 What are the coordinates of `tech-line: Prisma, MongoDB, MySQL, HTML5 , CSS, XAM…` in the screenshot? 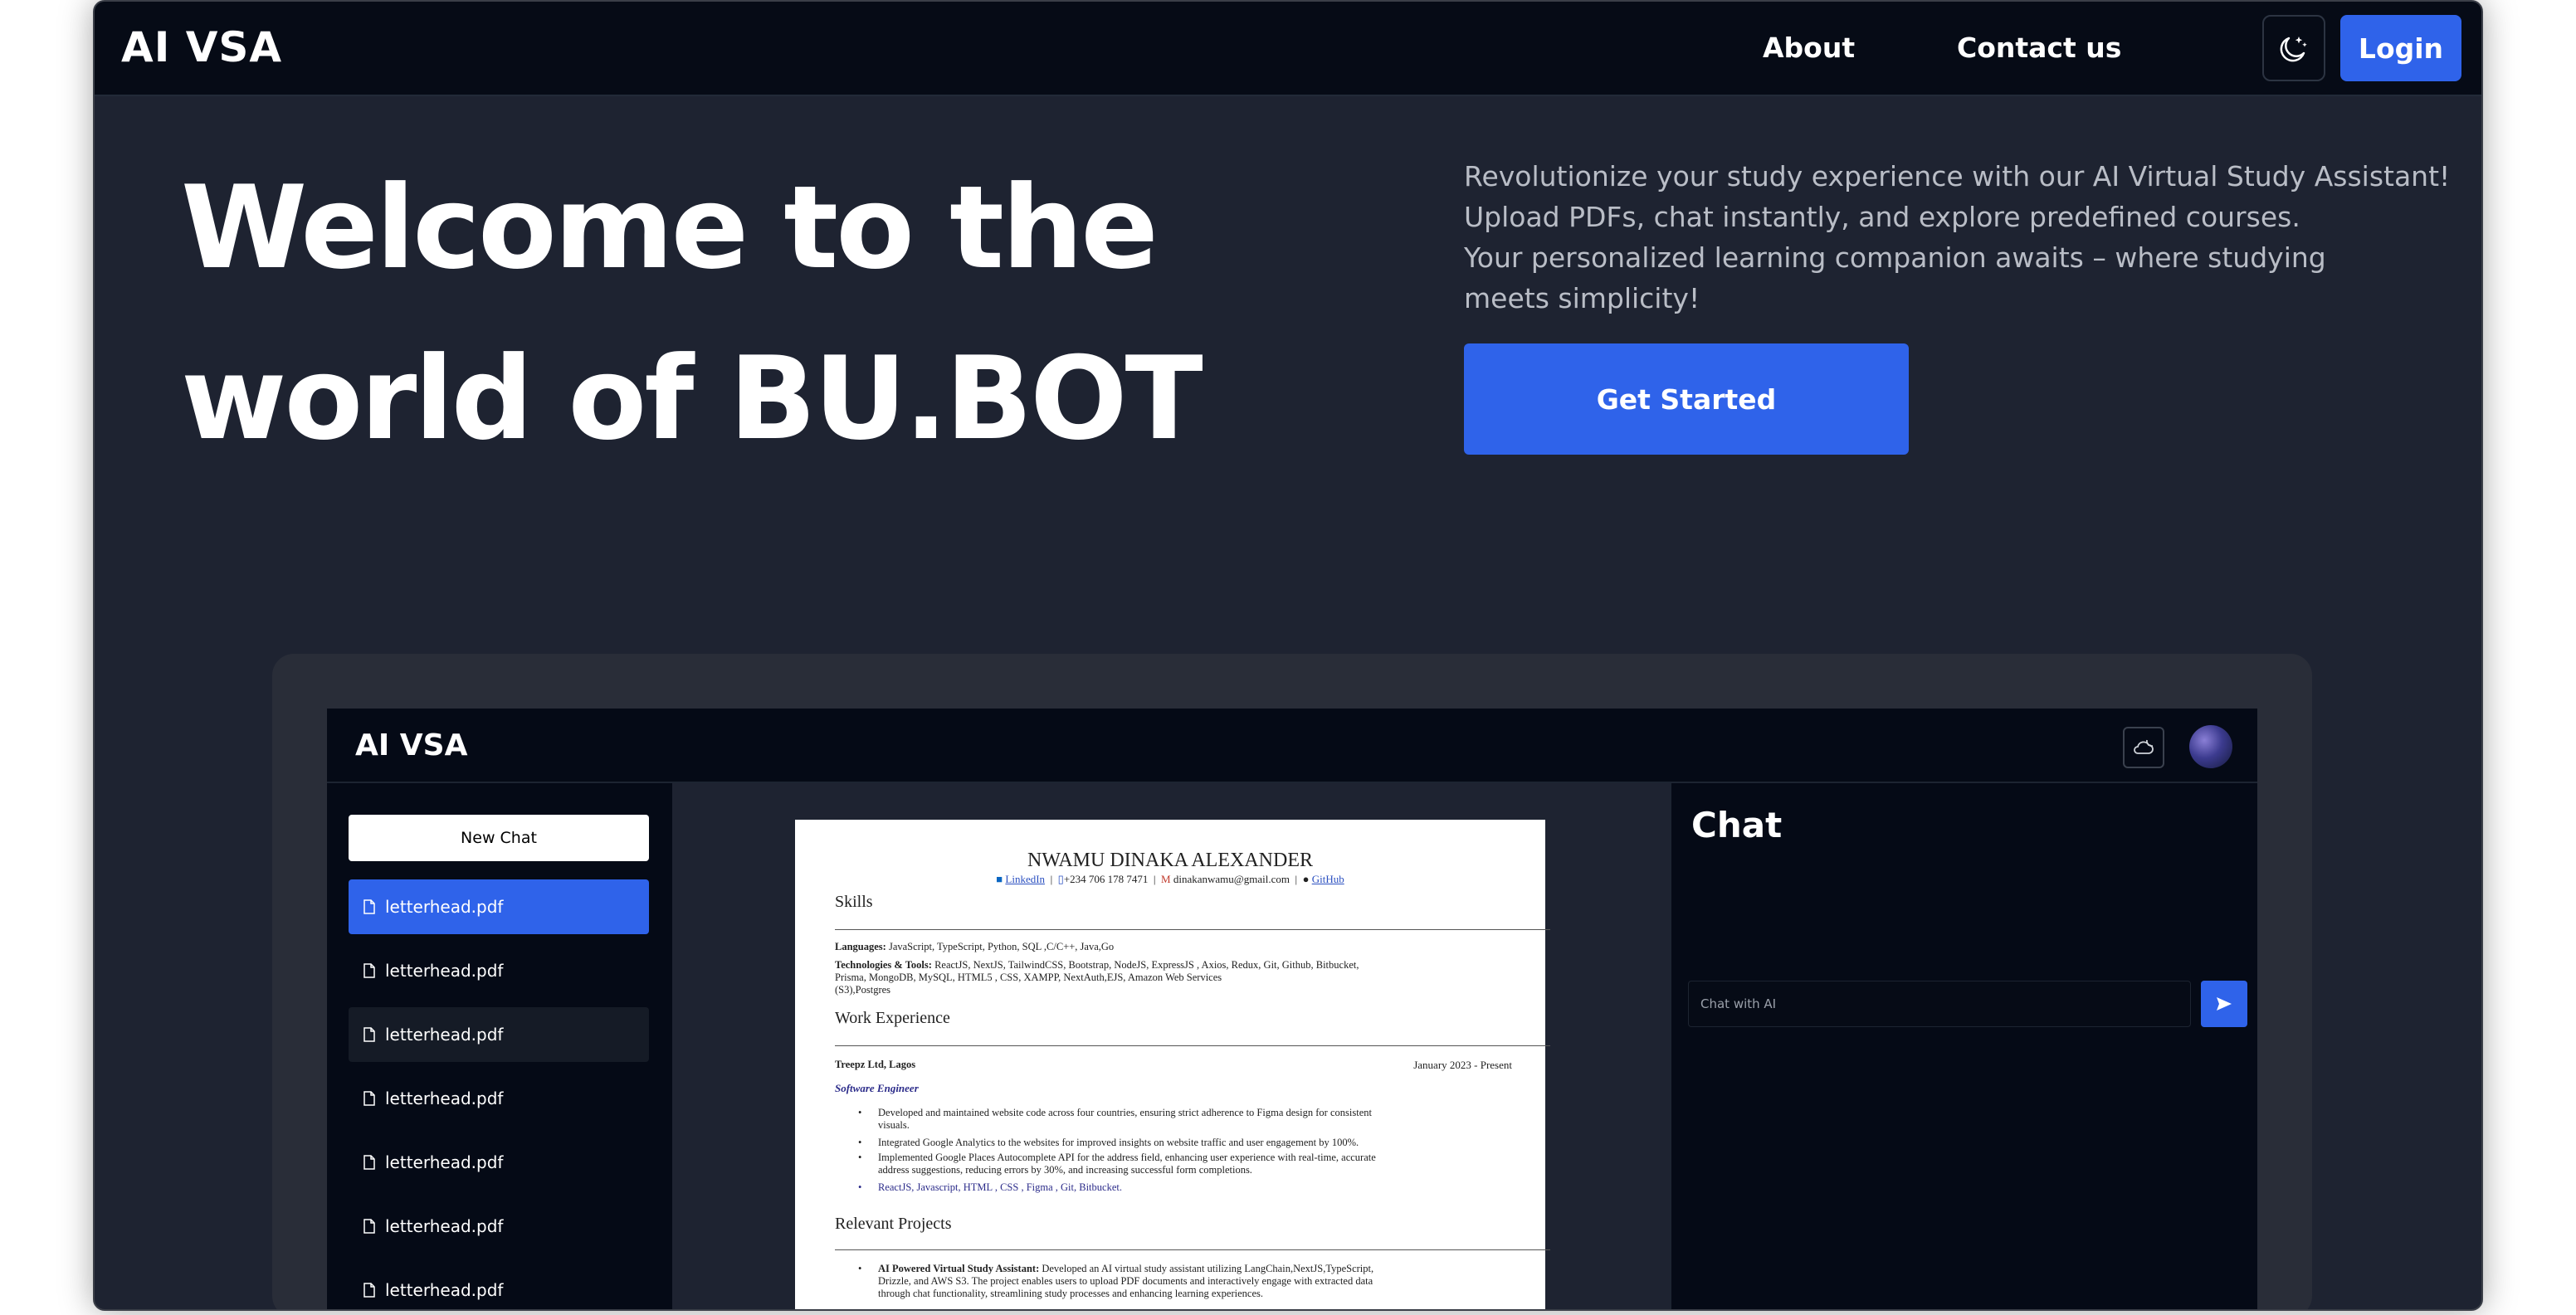 It's located at (1028, 977).